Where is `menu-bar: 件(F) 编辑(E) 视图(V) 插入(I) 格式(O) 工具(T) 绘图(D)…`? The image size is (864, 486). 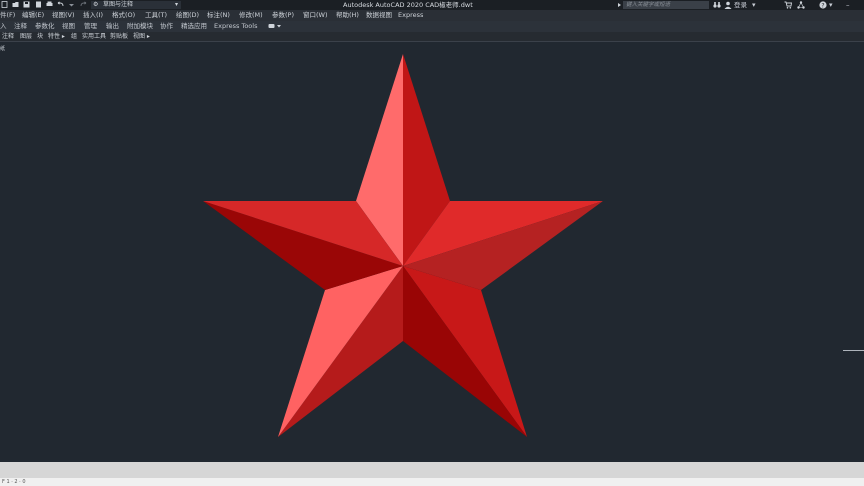
menu-bar: 件(F) 编辑(E) 视图(V) 插入(I) 格式(O) 工具(T) 绘图(D)… is located at coordinates (432, 15).